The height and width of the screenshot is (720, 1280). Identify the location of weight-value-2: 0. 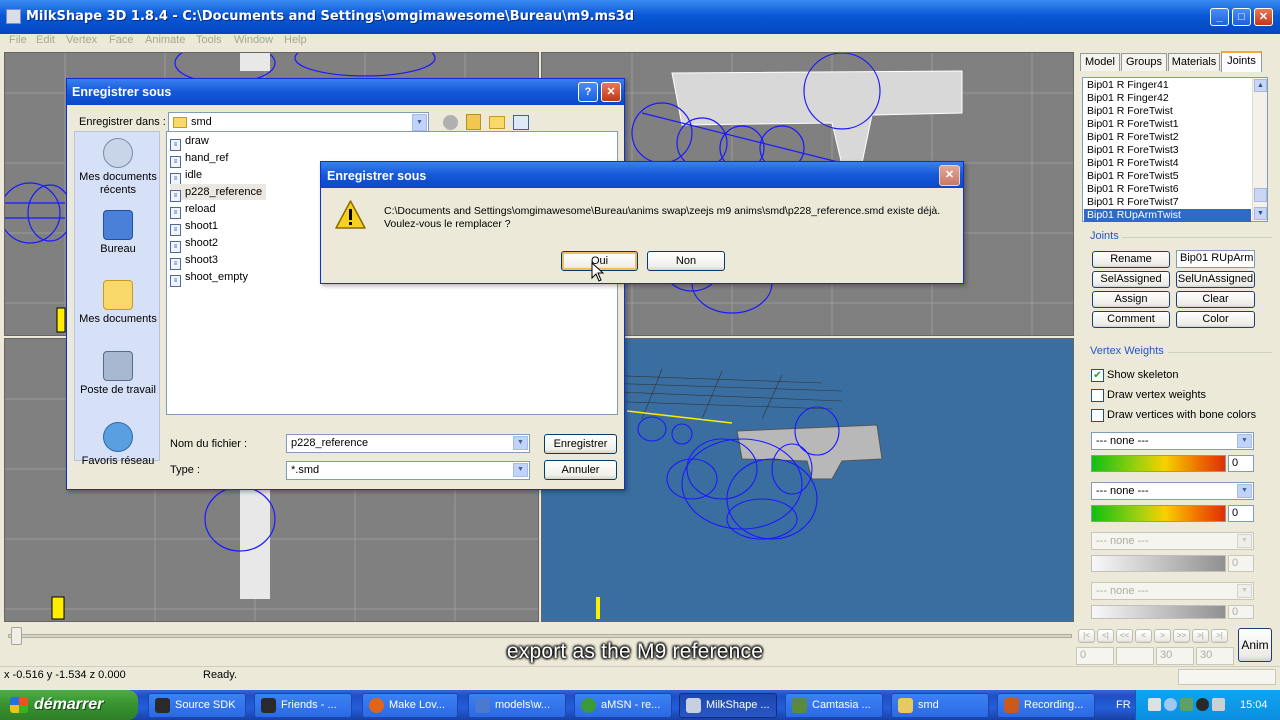
(1241, 513).